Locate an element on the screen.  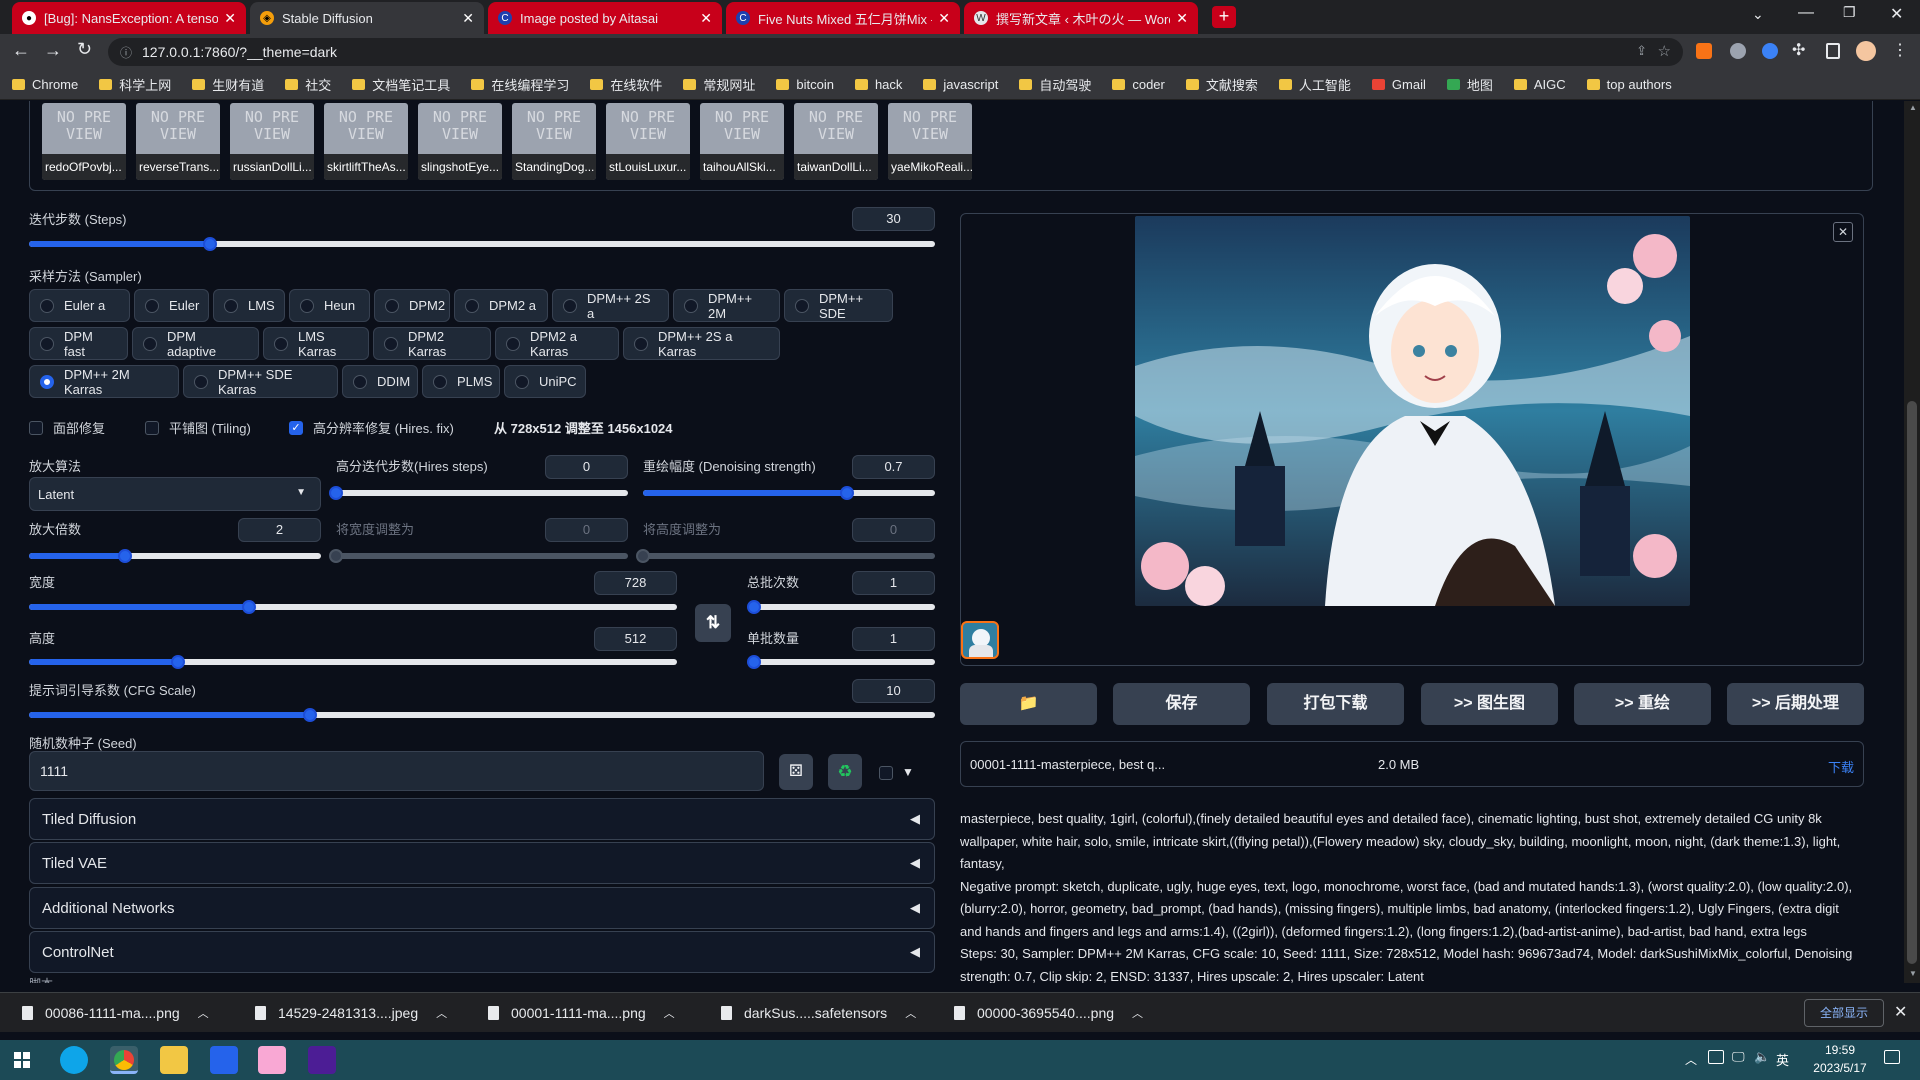
scrollbar-thumb is located at coordinates (1912, 682).